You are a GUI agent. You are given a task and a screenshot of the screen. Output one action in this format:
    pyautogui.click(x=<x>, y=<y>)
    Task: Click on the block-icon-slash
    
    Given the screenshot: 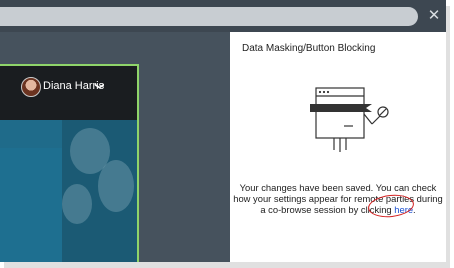 What is the action you would take?
    pyautogui.click(x=383, y=112)
    